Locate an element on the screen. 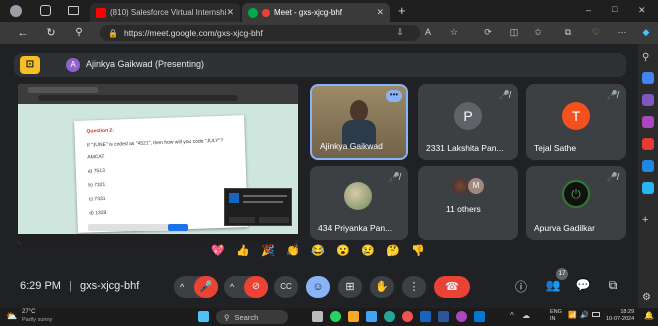 The height and width of the screenshot is (326, 658). participant-tile-ajinkya: ••• Ajinkya Gaikwad is located at coordinates (359, 122).